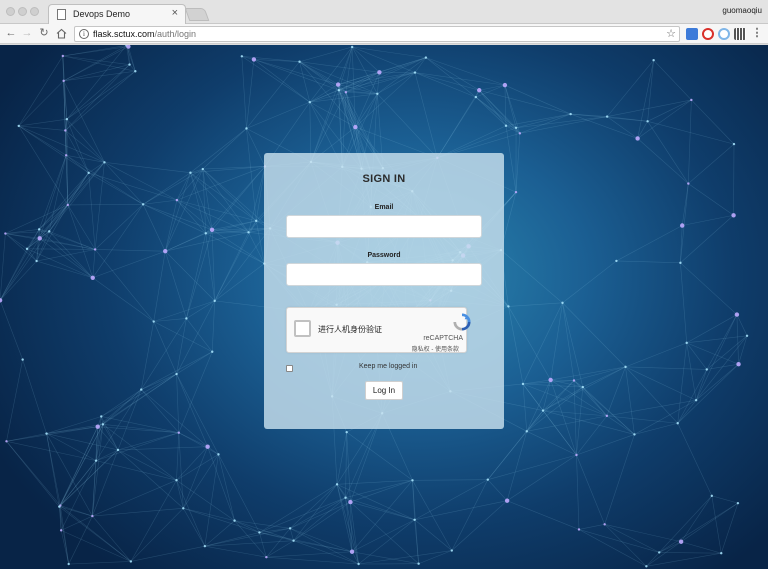 Image resolution: width=768 pixels, height=569 pixels. Describe the element at coordinates (388, 366) in the screenshot. I see `remember-me-label: Keep me logged in` at that location.